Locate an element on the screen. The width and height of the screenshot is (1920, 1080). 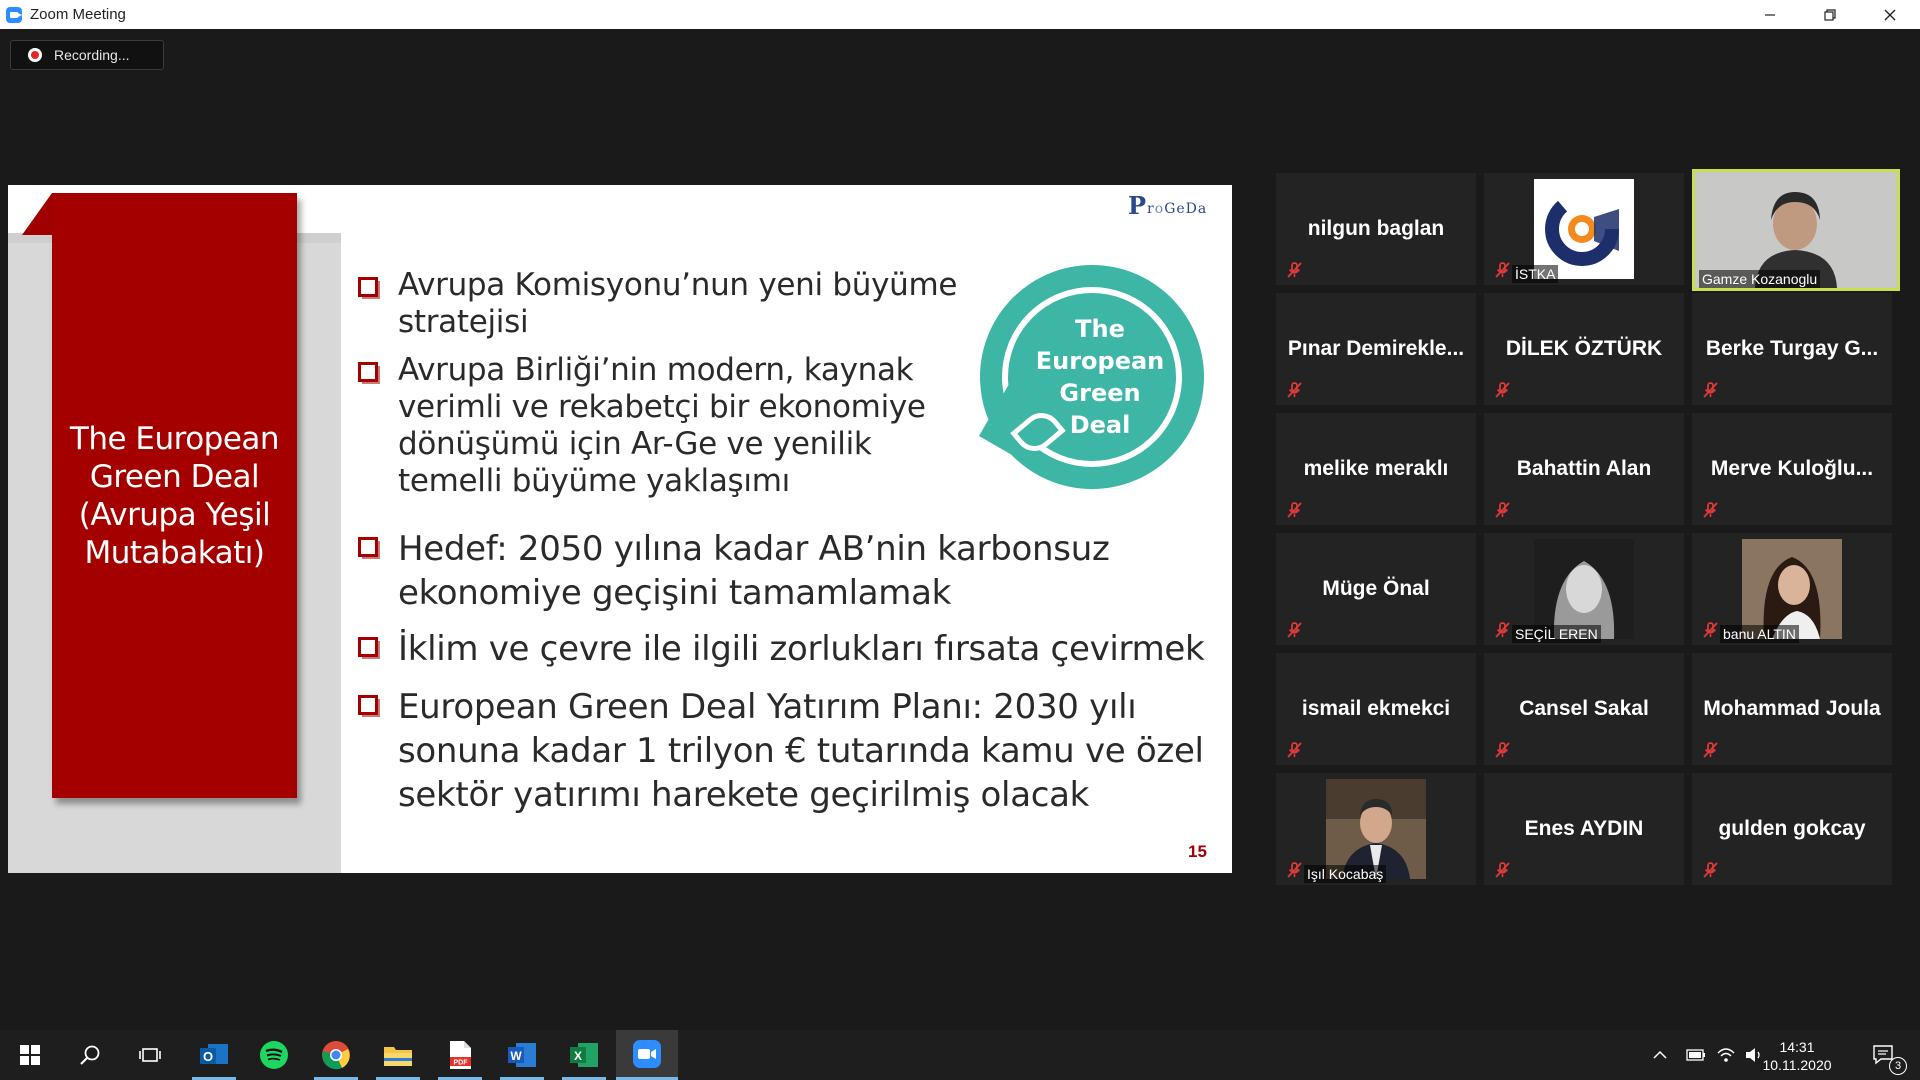
participant-tile: melike meraklı is located at coordinates (1376, 469).